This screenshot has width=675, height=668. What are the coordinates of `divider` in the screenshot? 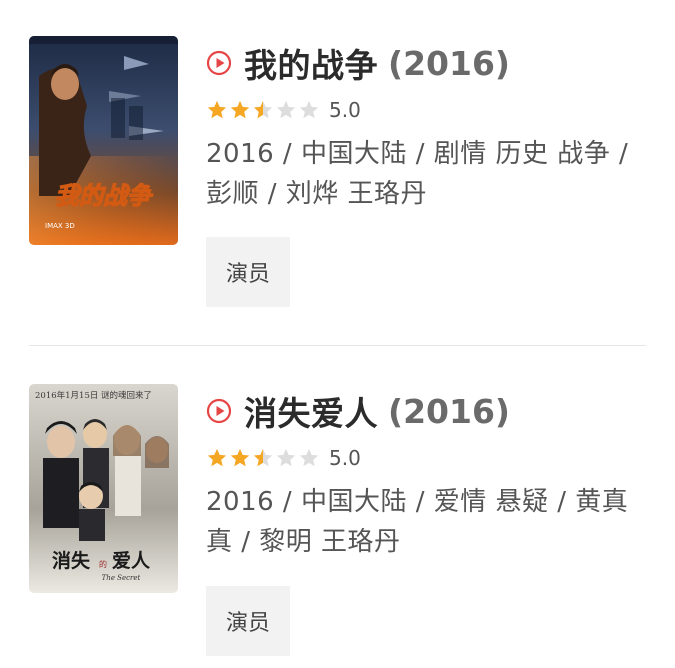 It's located at (337, 345).